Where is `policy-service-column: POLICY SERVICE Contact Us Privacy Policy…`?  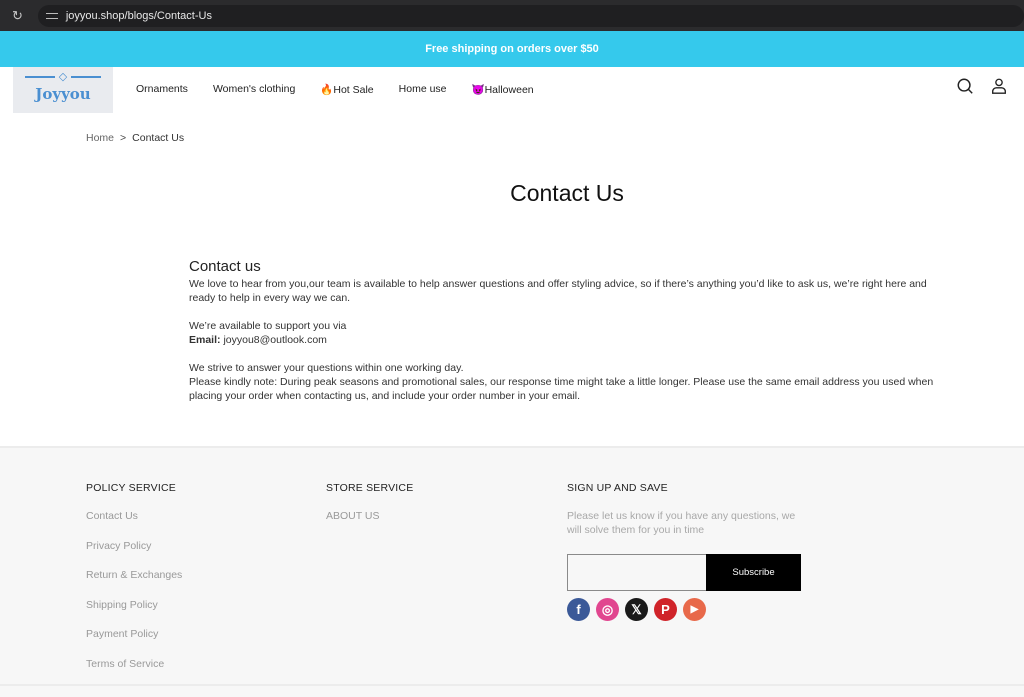
policy-service-column: POLICY SERVICE Contact Us Privacy Policy… is located at coordinates (134, 576).